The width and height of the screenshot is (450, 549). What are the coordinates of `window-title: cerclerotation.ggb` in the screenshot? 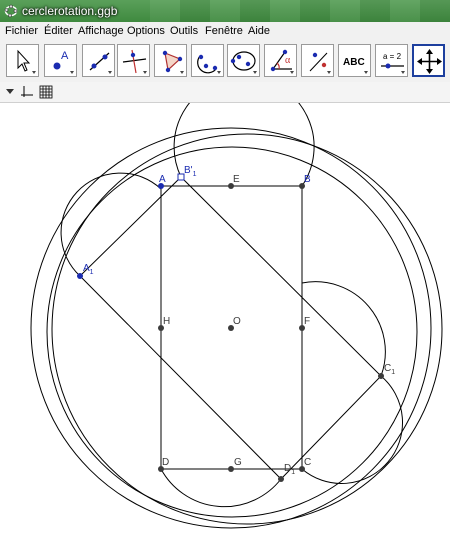 It's located at (70, 11).